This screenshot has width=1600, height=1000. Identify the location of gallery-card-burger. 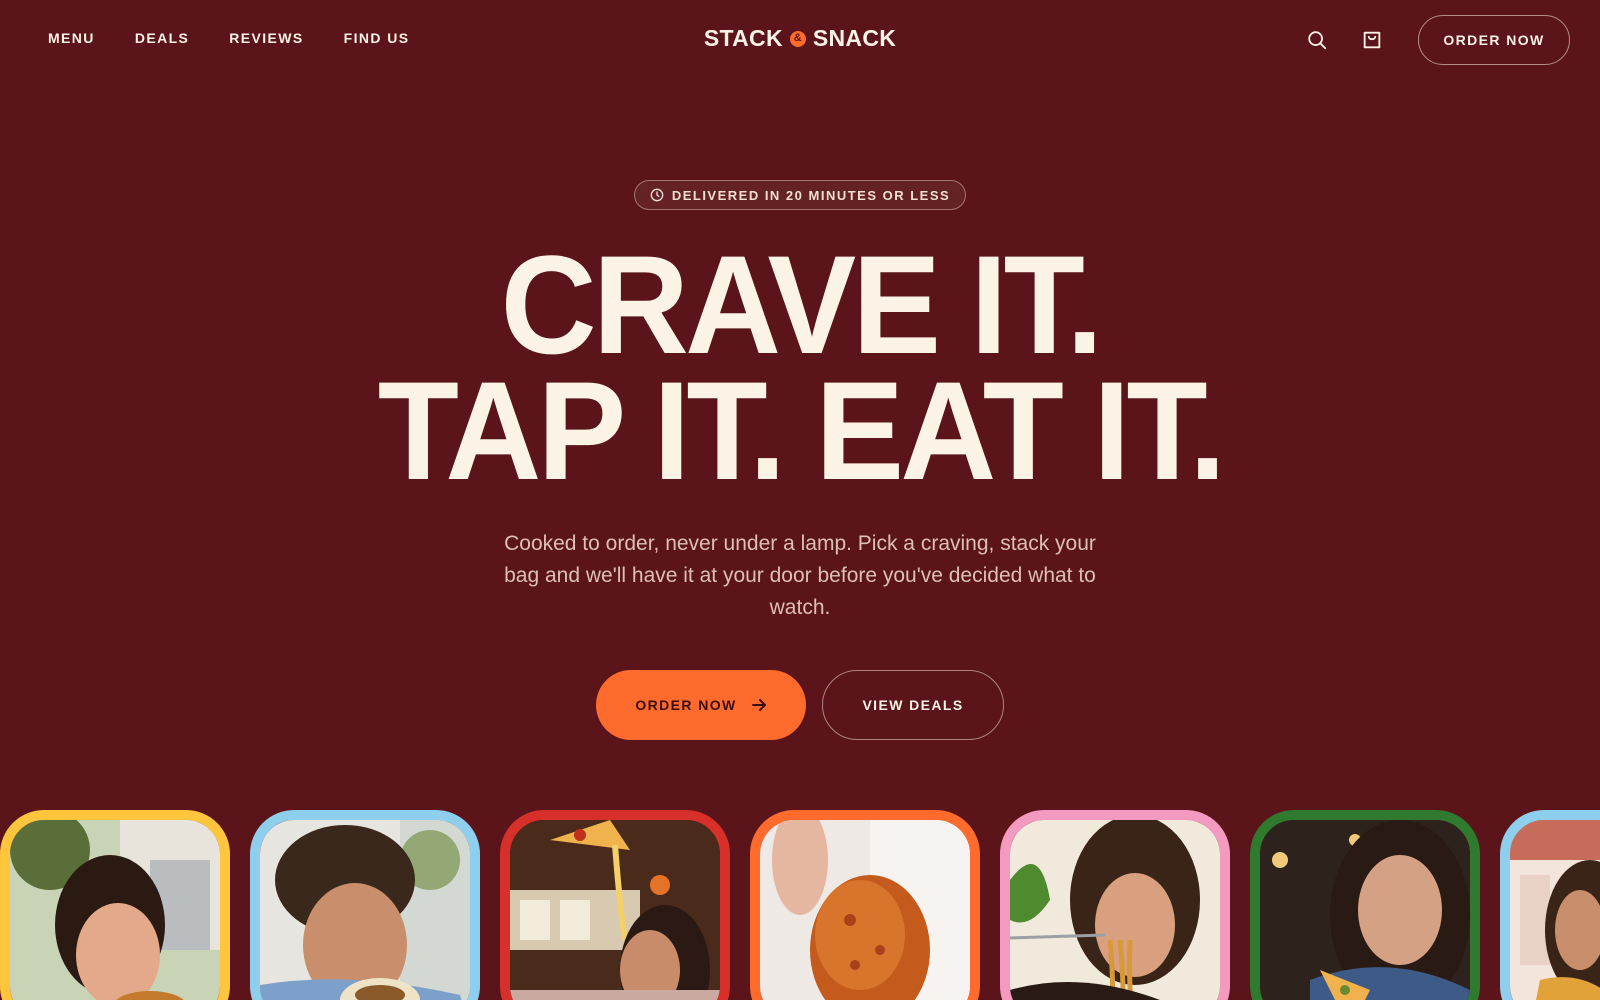
(115, 905).